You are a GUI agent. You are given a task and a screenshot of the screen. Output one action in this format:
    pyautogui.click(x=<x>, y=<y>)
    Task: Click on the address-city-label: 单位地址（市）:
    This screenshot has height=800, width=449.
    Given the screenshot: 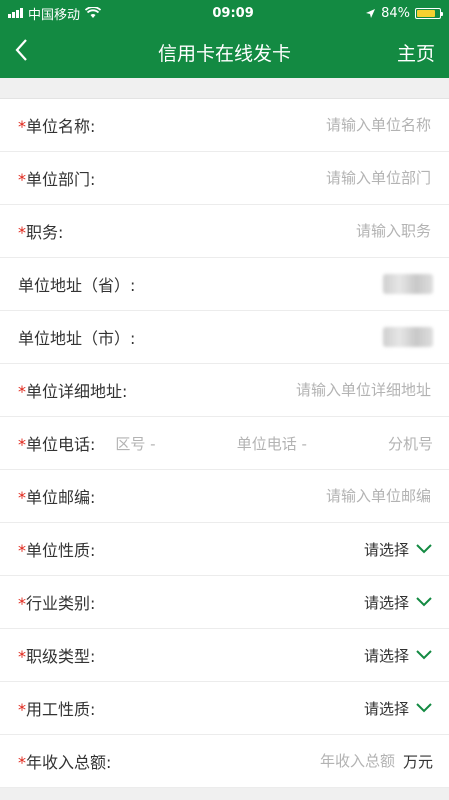 What is the action you would take?
    pyautogui.click(x=77, y=338)
    